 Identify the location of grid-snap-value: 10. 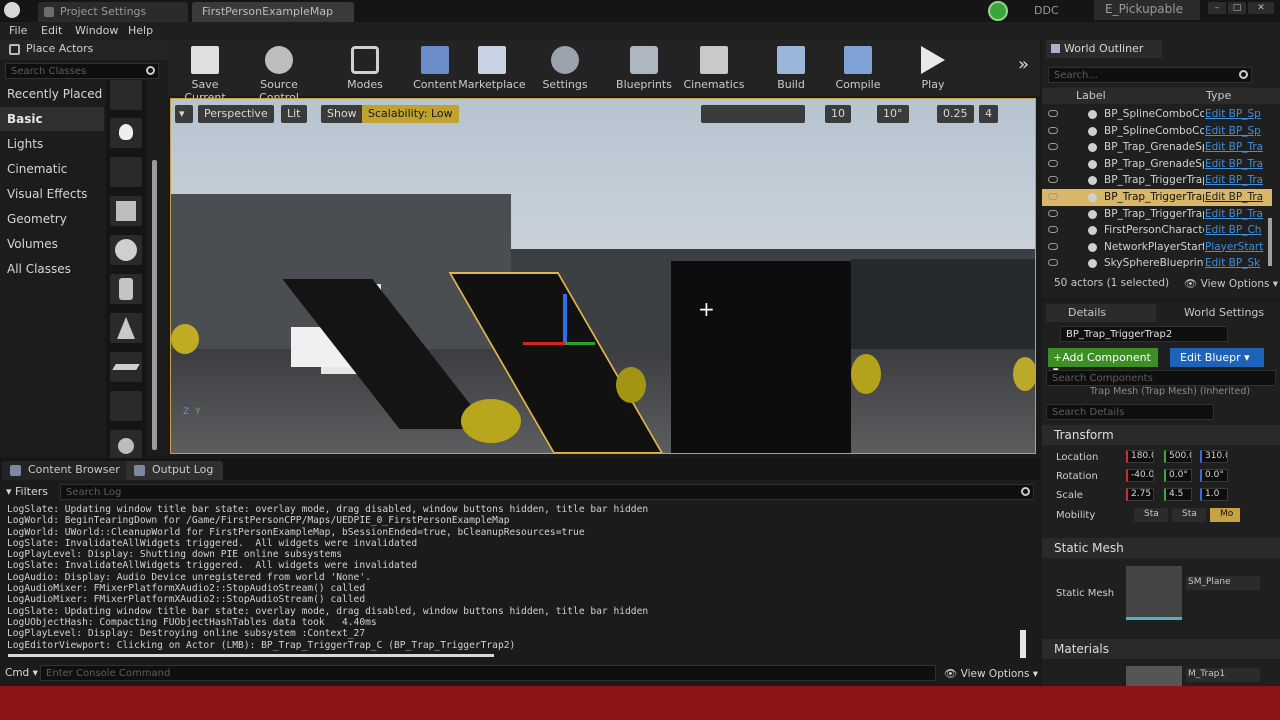
(838, 114).